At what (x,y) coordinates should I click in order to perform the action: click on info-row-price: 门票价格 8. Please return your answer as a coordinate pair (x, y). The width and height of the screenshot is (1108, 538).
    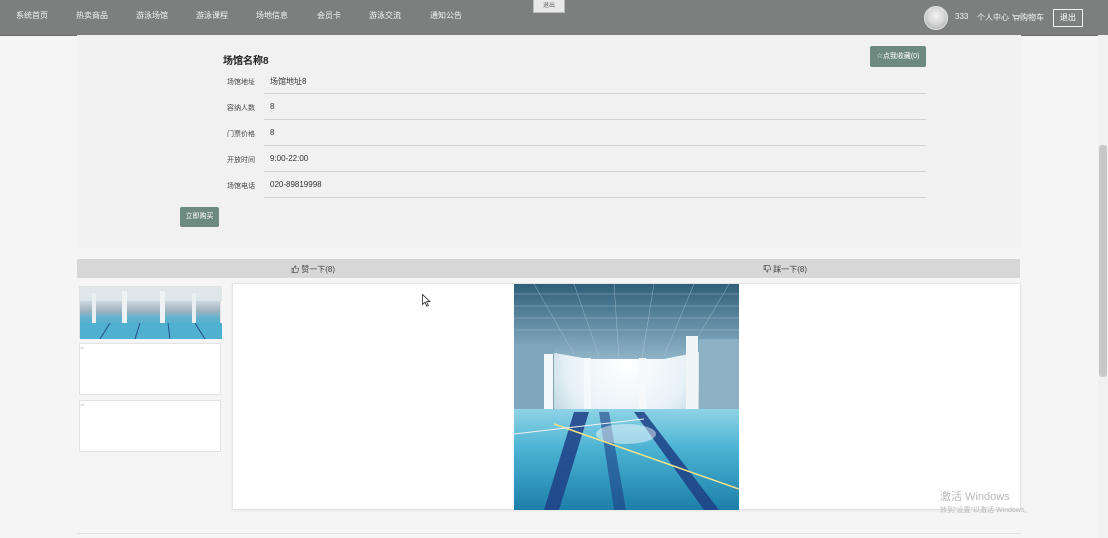
    Looking at the image, I should click on (502, 134).